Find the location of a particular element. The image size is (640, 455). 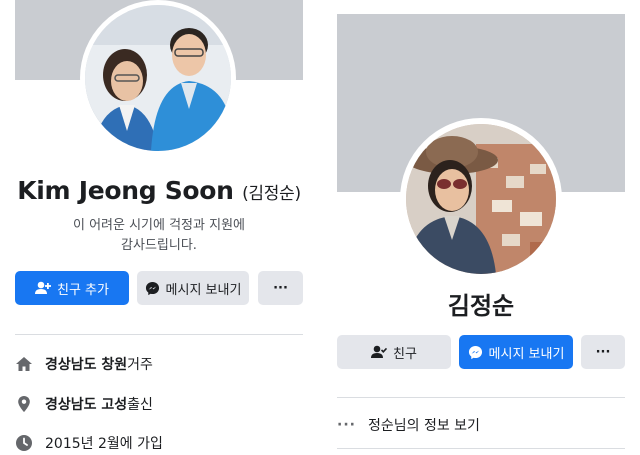

profile-alt-name: (김정순) is located at coordinates (271, 194).